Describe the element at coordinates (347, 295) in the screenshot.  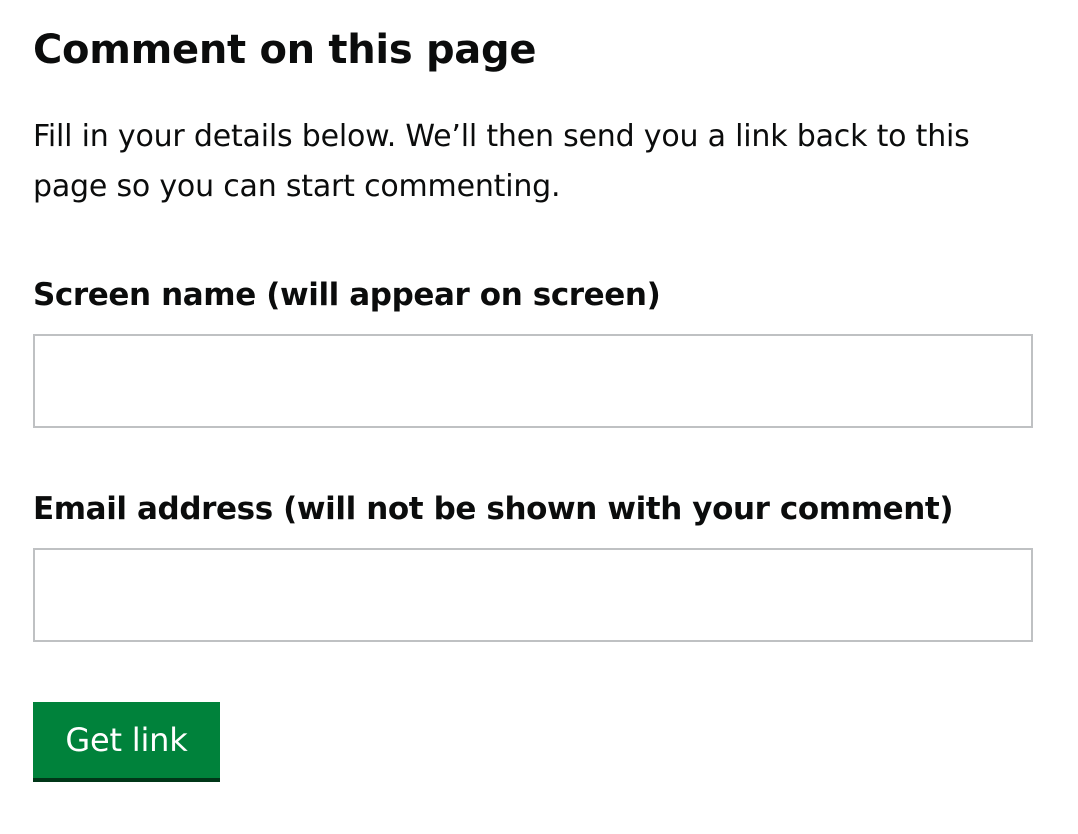
I see `screen-name-label: Screen name (will appear on screen)` at that location.